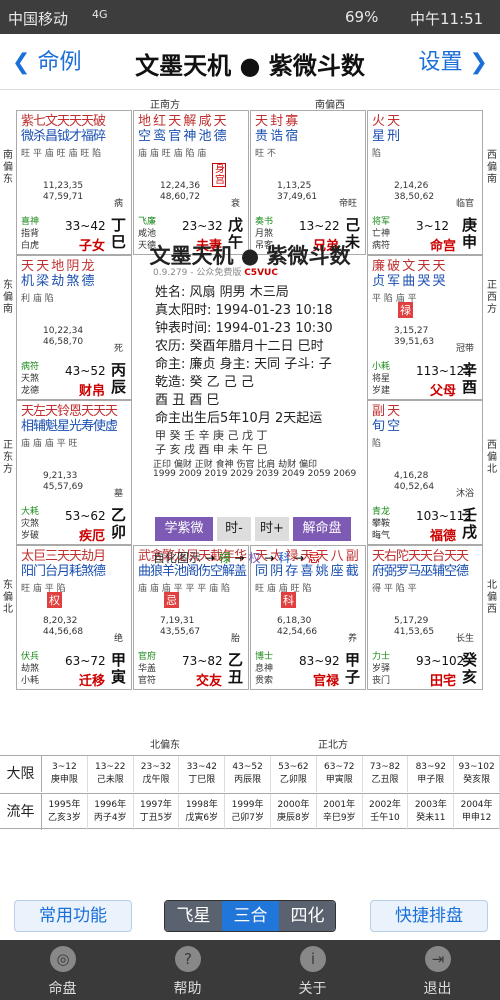 The height and width of the screenshot is (1000, 500). I want to click on star-names: 火 天星 刑, so click(386, 129).